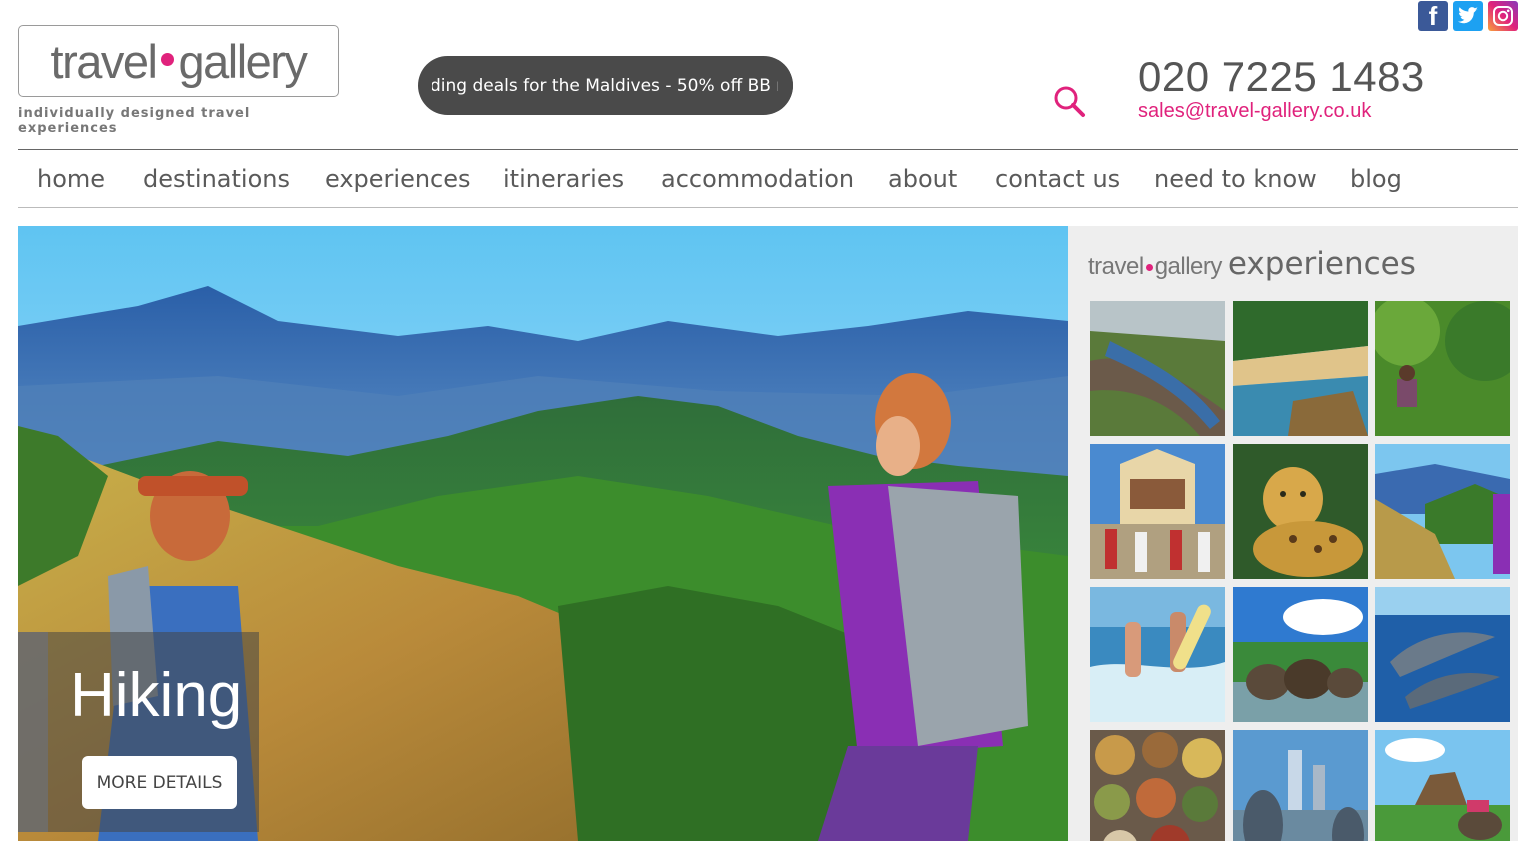  I want to click on tea-plantation-image, so click(1442, 368).